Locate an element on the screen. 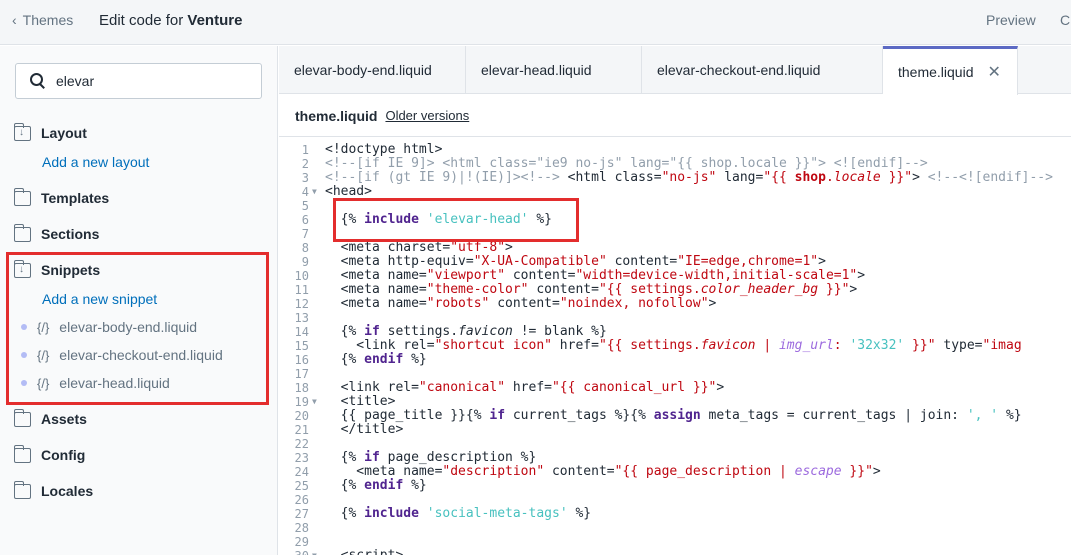 This screenshot has height=555, width=1071. tab-label: elevar-head.liquid is located at coordinates (536, 70).